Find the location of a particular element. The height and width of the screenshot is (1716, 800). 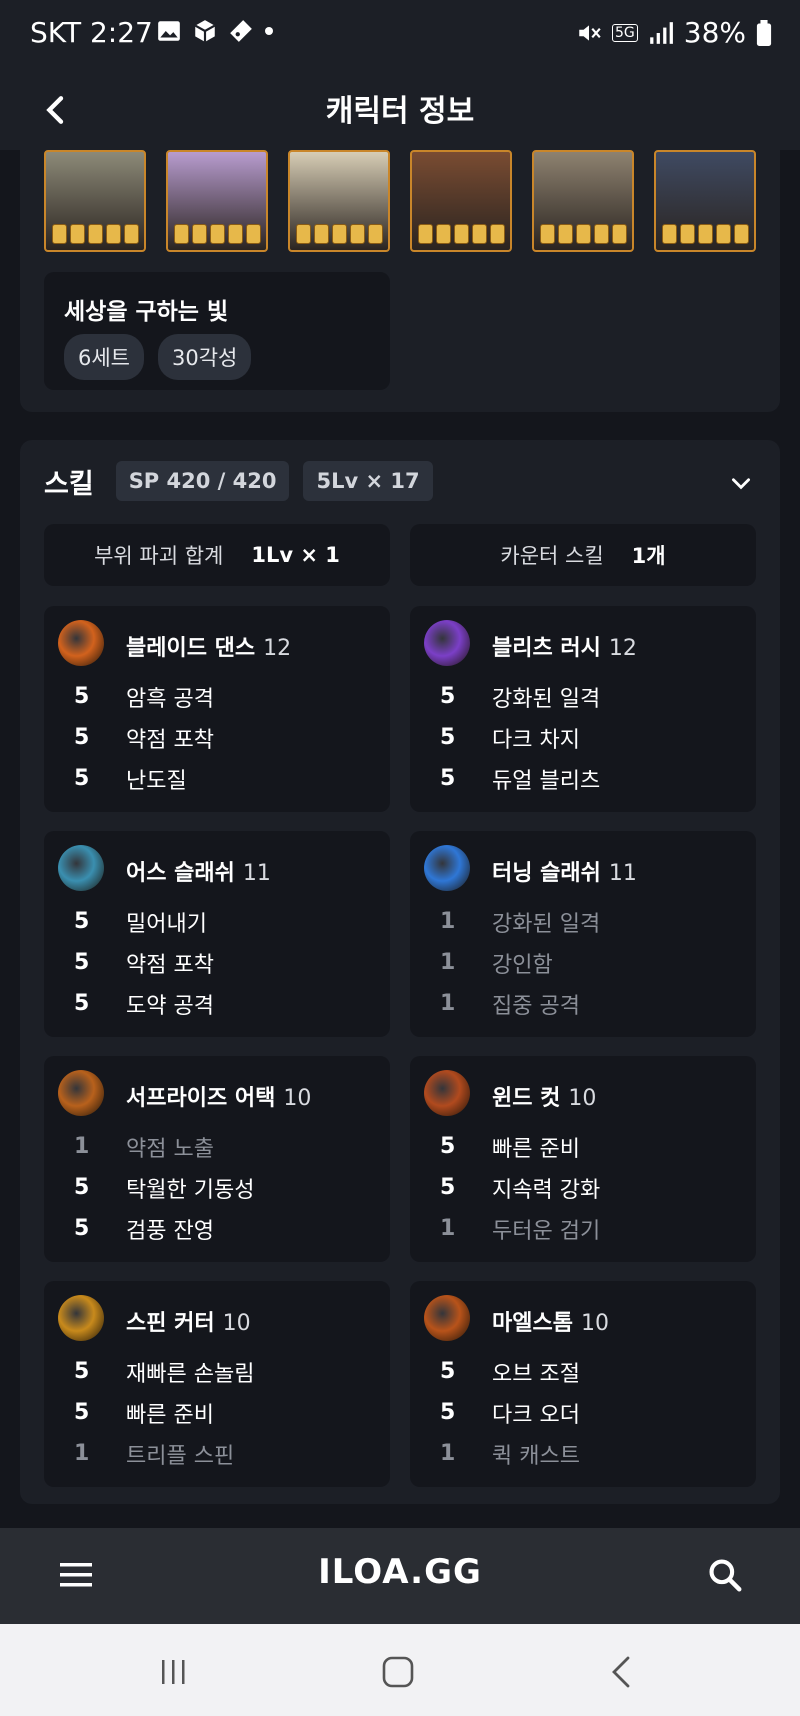

status-bar: SKT 2:27 5G 38% is located at coordinates (400, 35).